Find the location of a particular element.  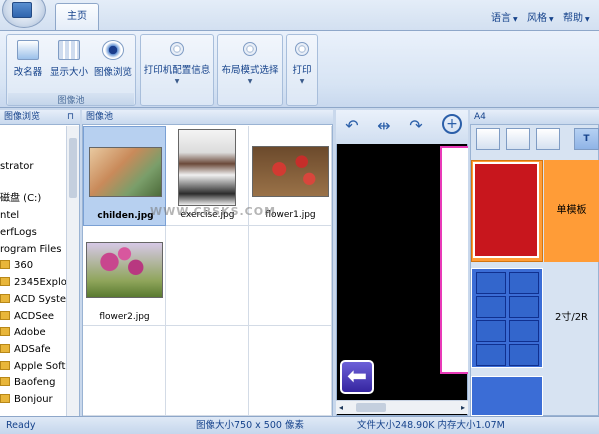

paper-size-label: A4 is located at coordinates (480, 117).